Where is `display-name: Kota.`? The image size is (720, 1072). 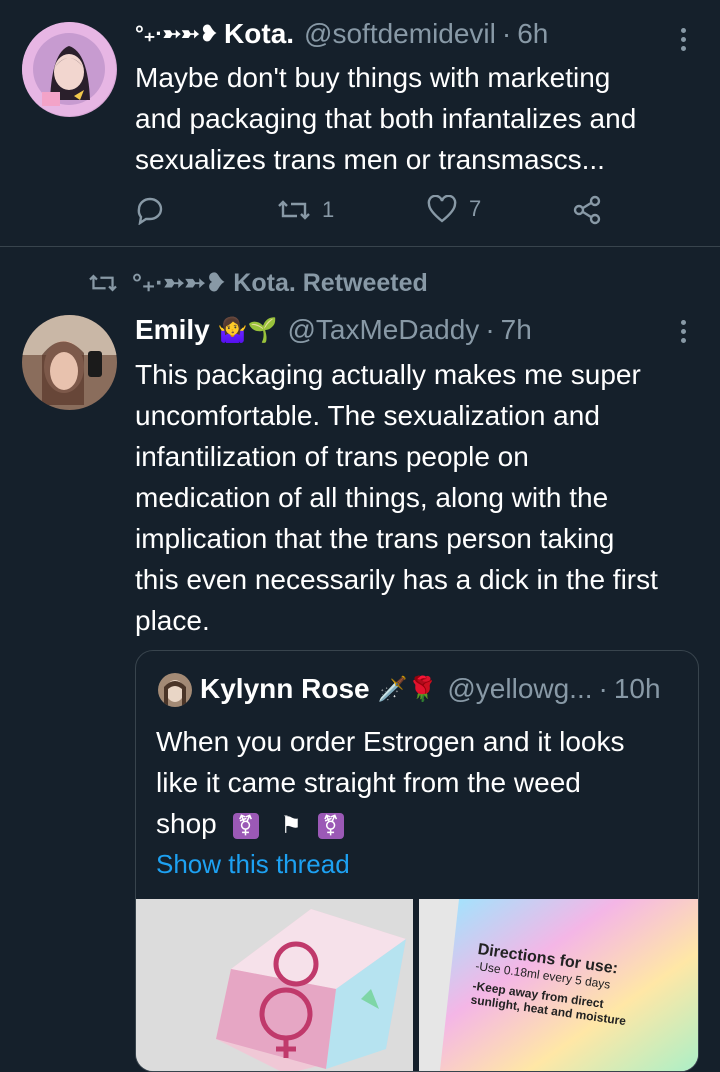
display-name: Kota. is located at coordinates (259, 34).